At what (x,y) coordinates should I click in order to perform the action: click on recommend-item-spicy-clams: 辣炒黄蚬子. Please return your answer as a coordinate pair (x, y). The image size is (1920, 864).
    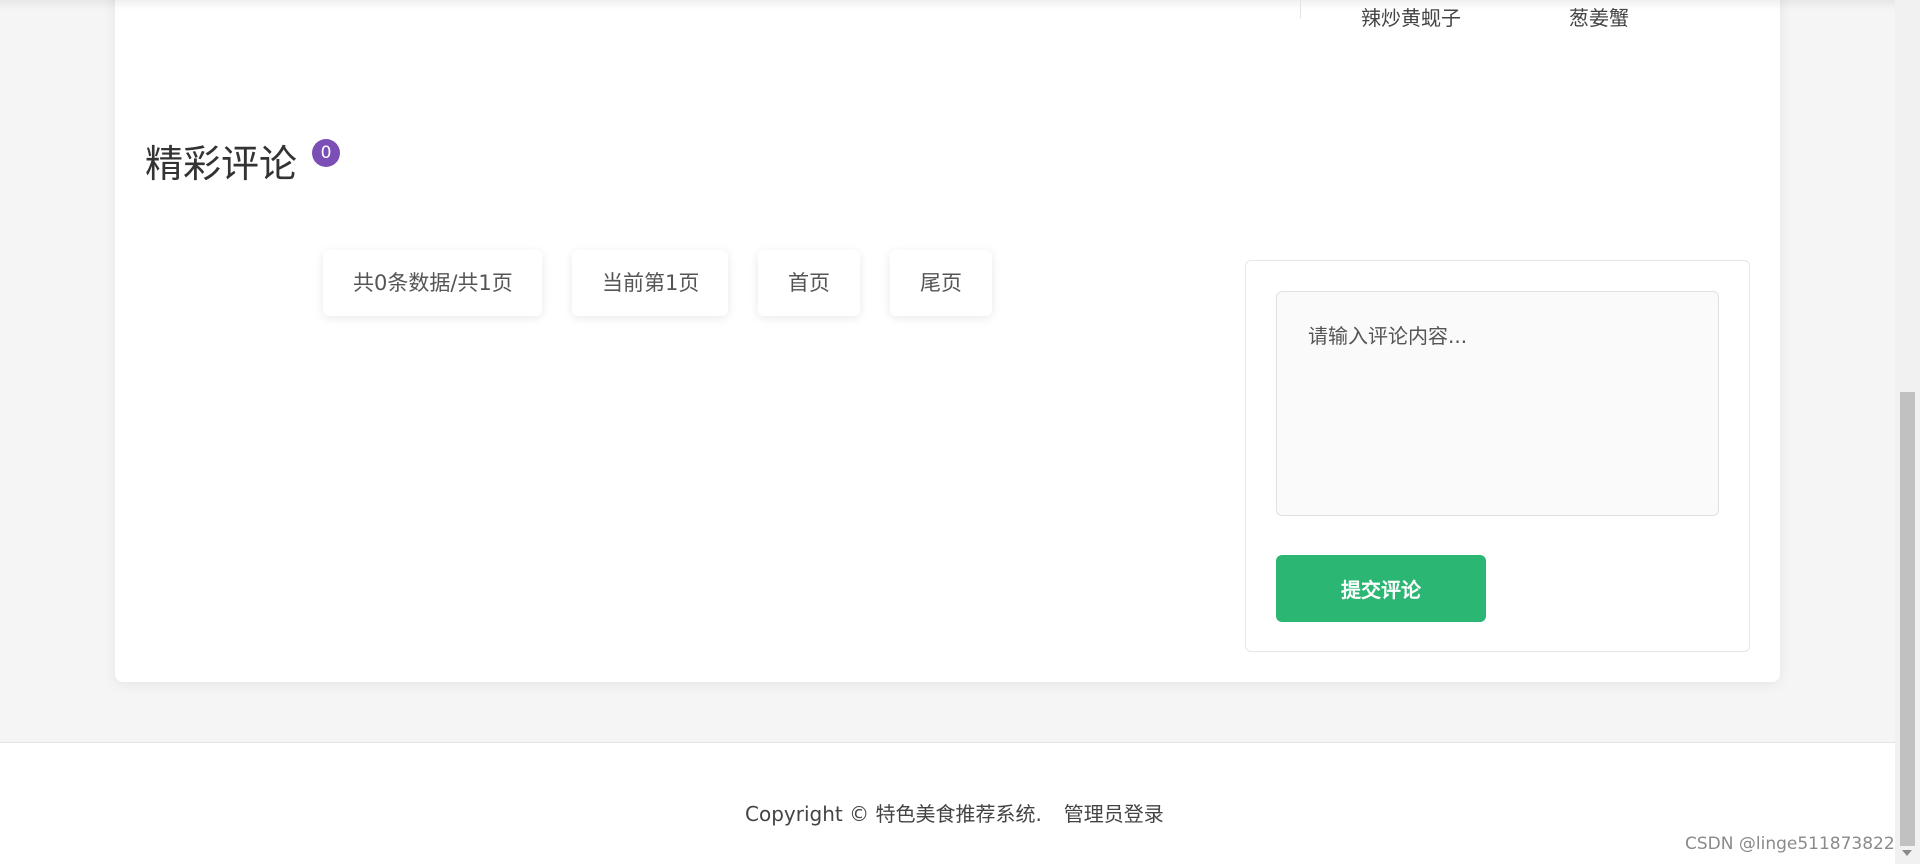
    Looking at the image, I should click on (1411, 16).